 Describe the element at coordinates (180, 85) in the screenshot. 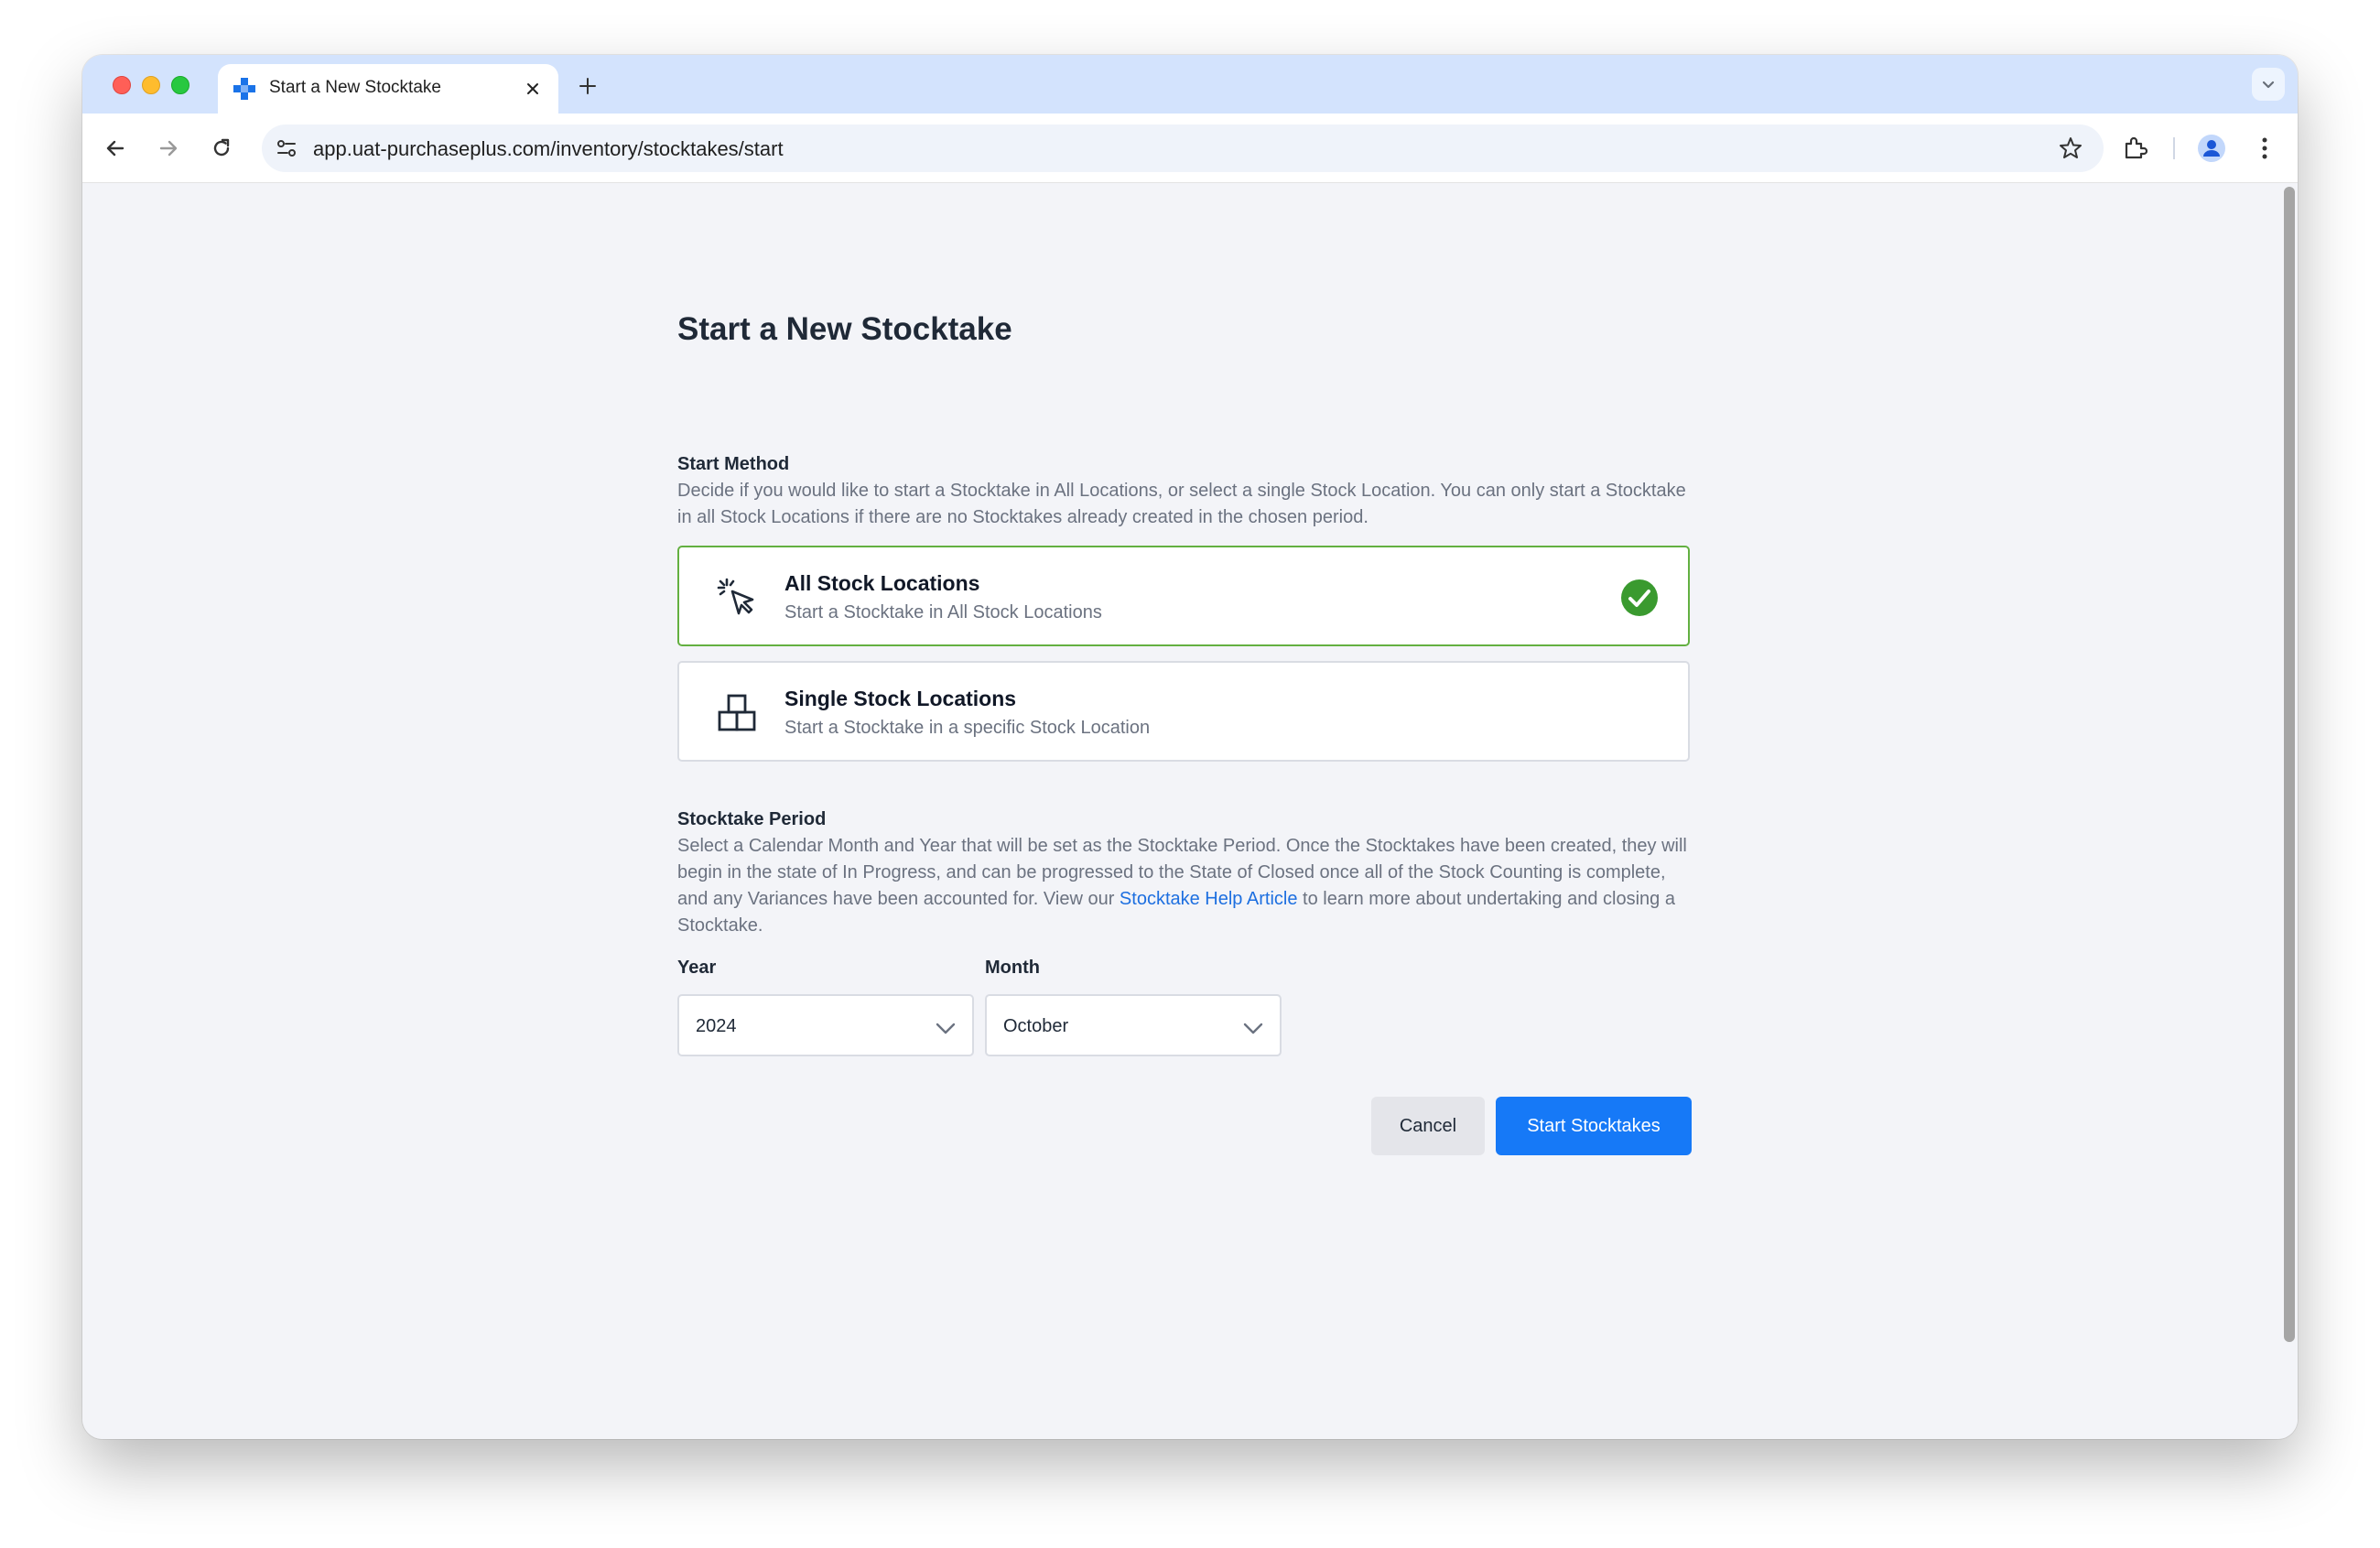

I see `maximize-window-button` at that location.